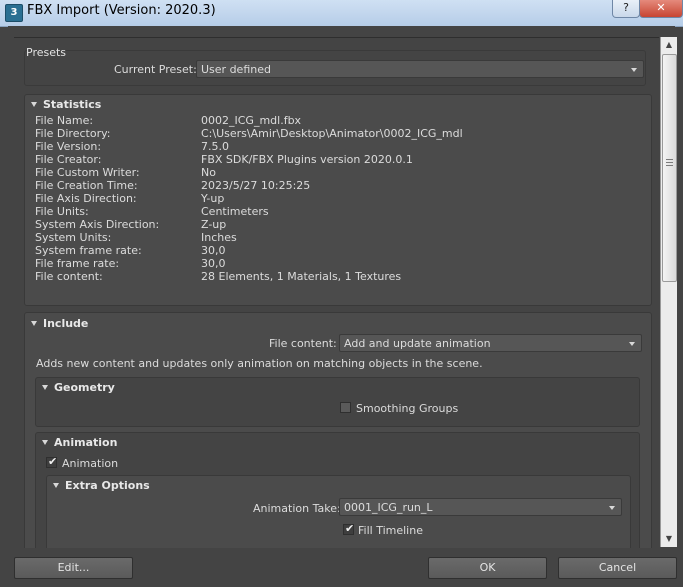 This screenshot has height=587, width=683. I want to click on statistics-key: File Name:, so click(64, 120).